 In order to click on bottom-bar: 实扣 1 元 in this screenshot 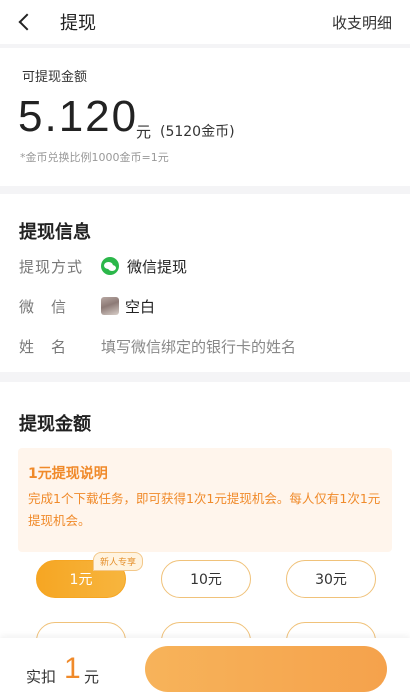, I will do `click(205, 669)`.